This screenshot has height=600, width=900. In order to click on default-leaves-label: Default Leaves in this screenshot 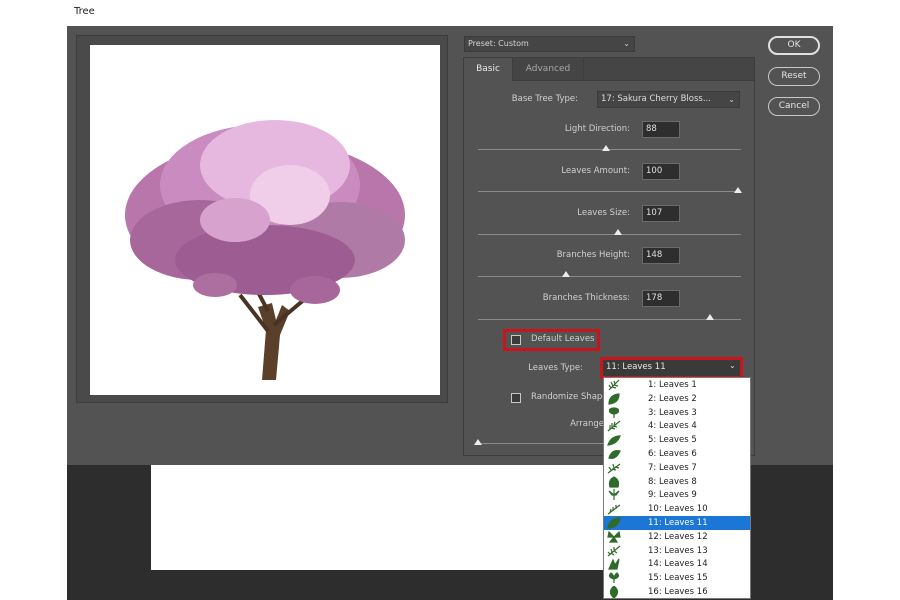, I will do `click(563, 339)`.